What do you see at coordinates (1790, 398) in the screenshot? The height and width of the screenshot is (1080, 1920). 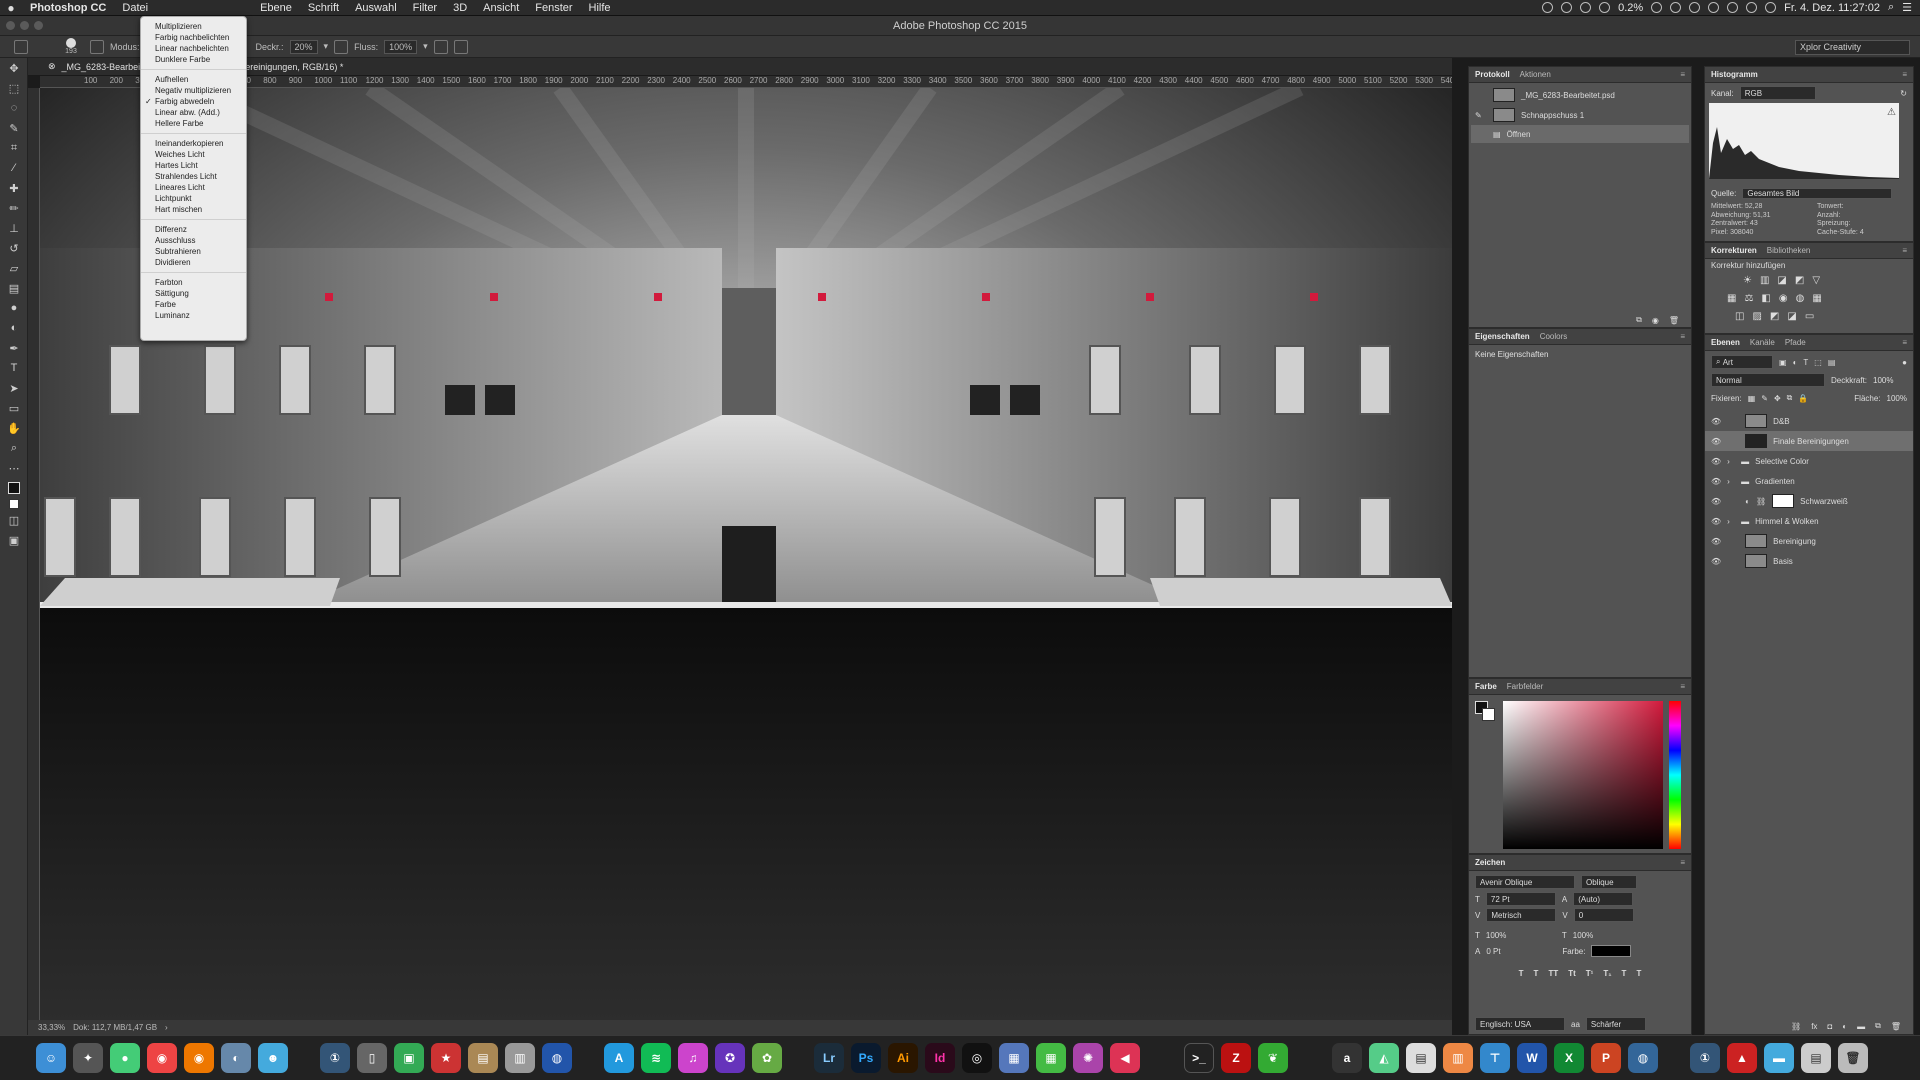 I see `lock-artboard-icon: ⧉` at bounding box center [1790, 398].